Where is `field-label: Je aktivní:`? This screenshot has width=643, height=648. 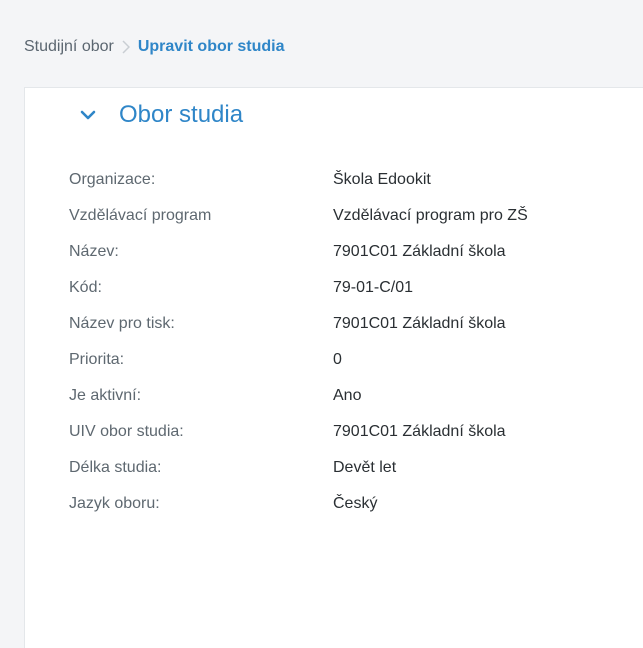 field-label: Je aktivní: is located at coordinates (105, 395).